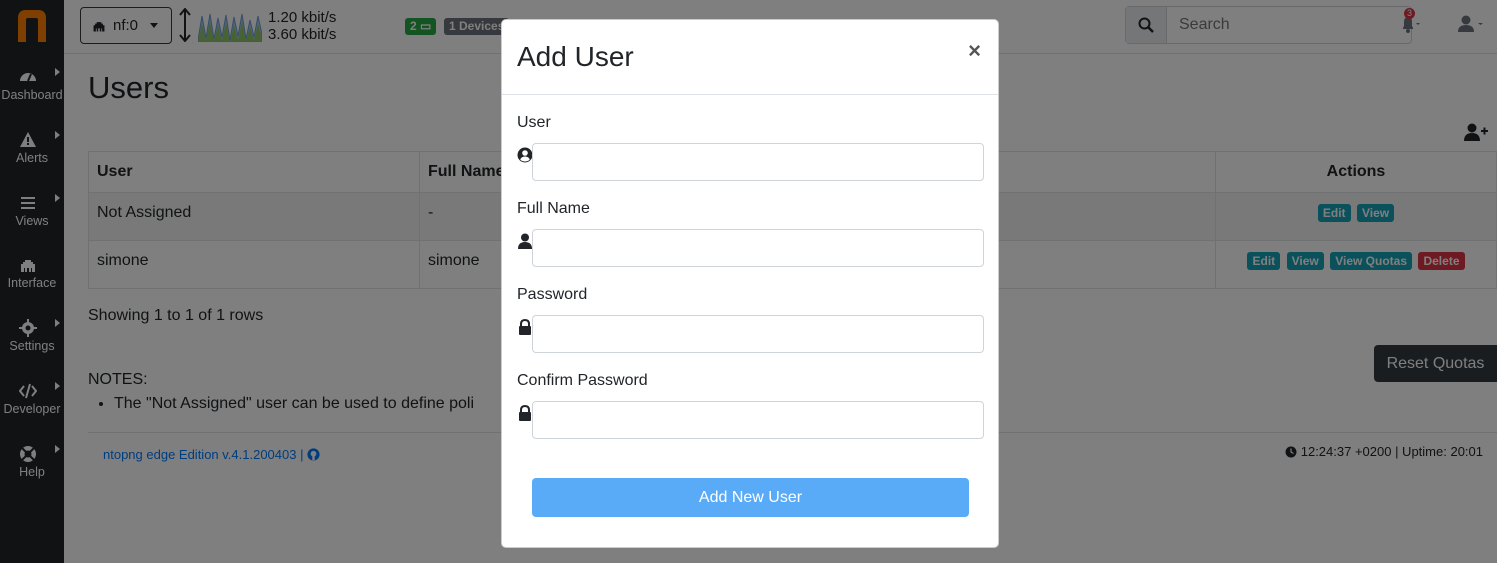 The height and width of the screenshot is (563, 1497). Describe the element at coordinates (758, 420) in the screenshot. I see `confirm-password-input` at that location.